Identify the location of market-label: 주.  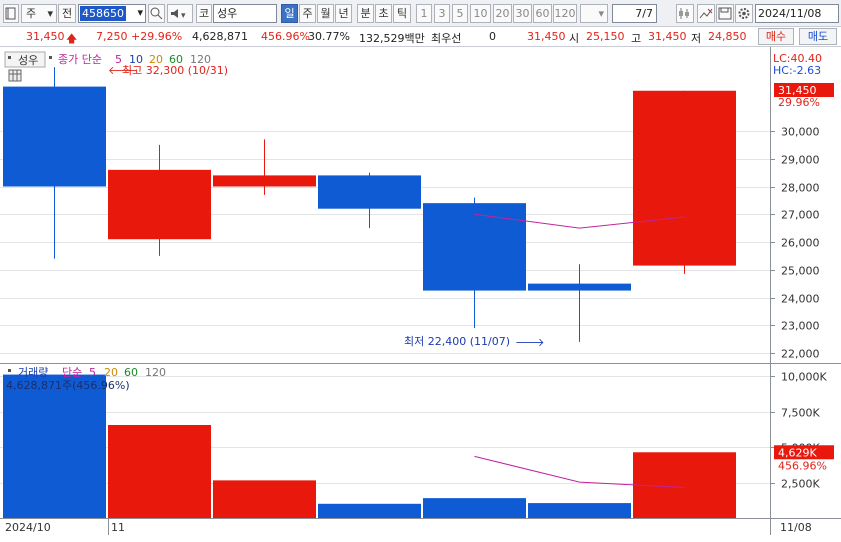
(31, 13).